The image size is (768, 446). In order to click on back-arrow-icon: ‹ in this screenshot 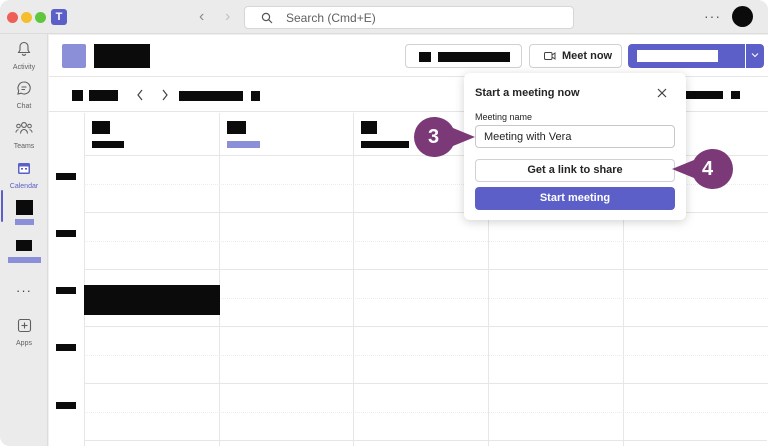, I will do `click(201, 17)`.